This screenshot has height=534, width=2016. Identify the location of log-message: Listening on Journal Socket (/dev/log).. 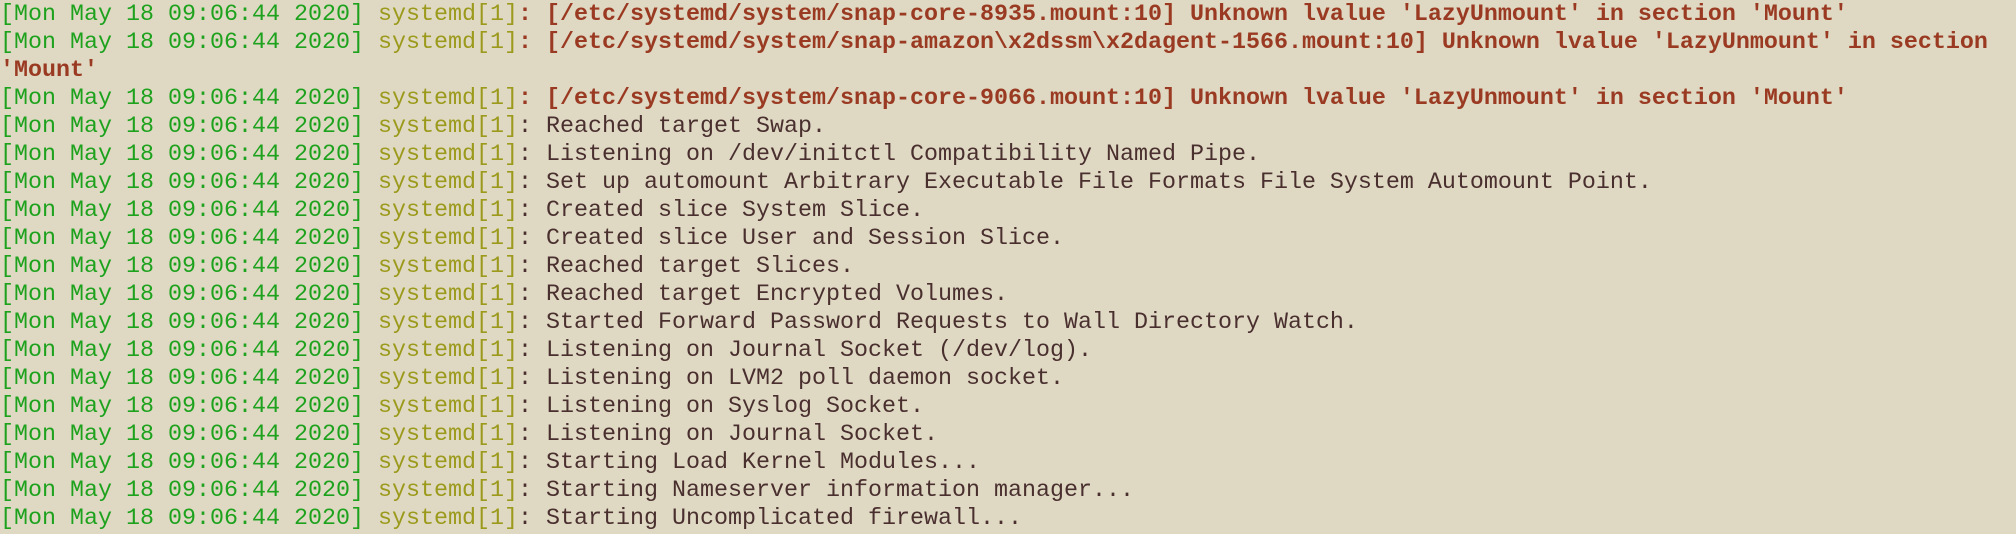
(818, 351).